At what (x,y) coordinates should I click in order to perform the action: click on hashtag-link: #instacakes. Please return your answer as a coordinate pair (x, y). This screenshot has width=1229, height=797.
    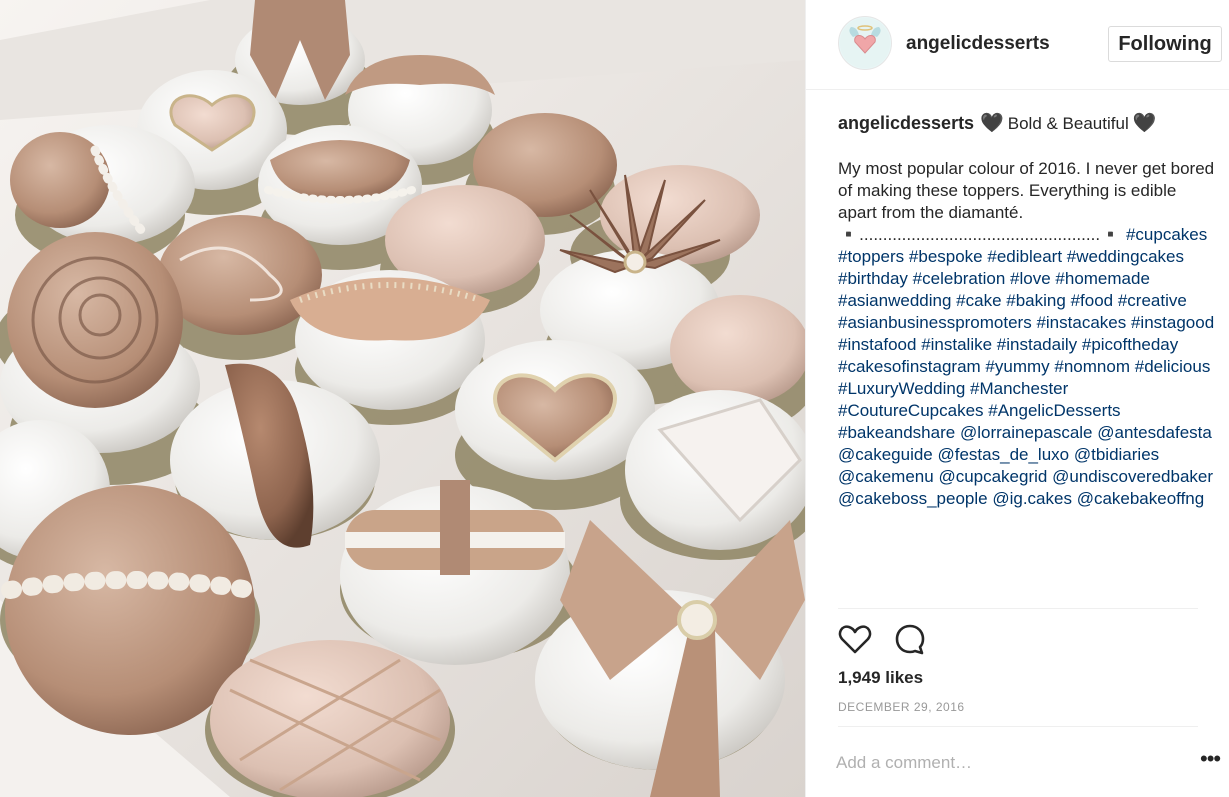
    Looking at the image, I should click on (1081, 322).